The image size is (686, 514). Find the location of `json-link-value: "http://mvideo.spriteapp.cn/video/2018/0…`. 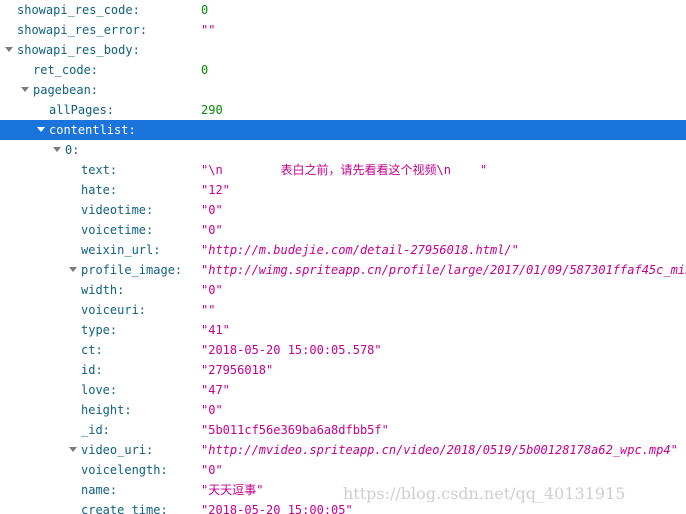

json-link-value: "http://mvideo.spriteapp.cn/video/2018/0… is located at coordinates (439, 450).